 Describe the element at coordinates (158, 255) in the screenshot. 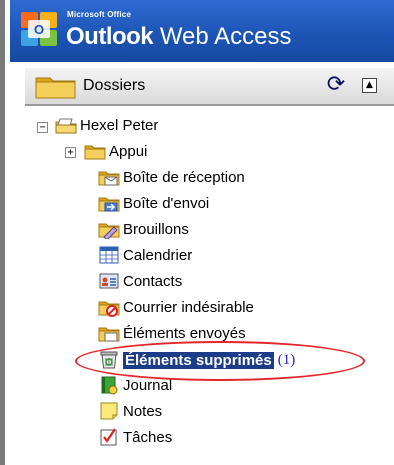

I see `folder-label-calendar: Calendrier` at that location.